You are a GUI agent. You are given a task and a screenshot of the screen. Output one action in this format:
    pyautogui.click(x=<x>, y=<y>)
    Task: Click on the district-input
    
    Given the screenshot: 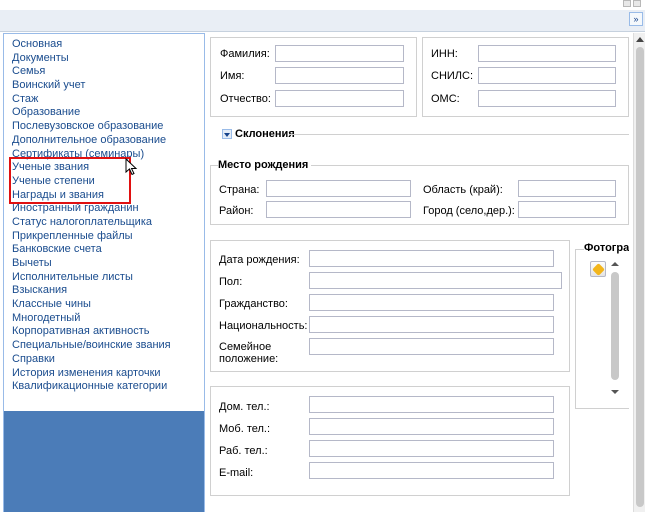 What is the action you would take?
    pyautogui.click(x=338, y=209)
    